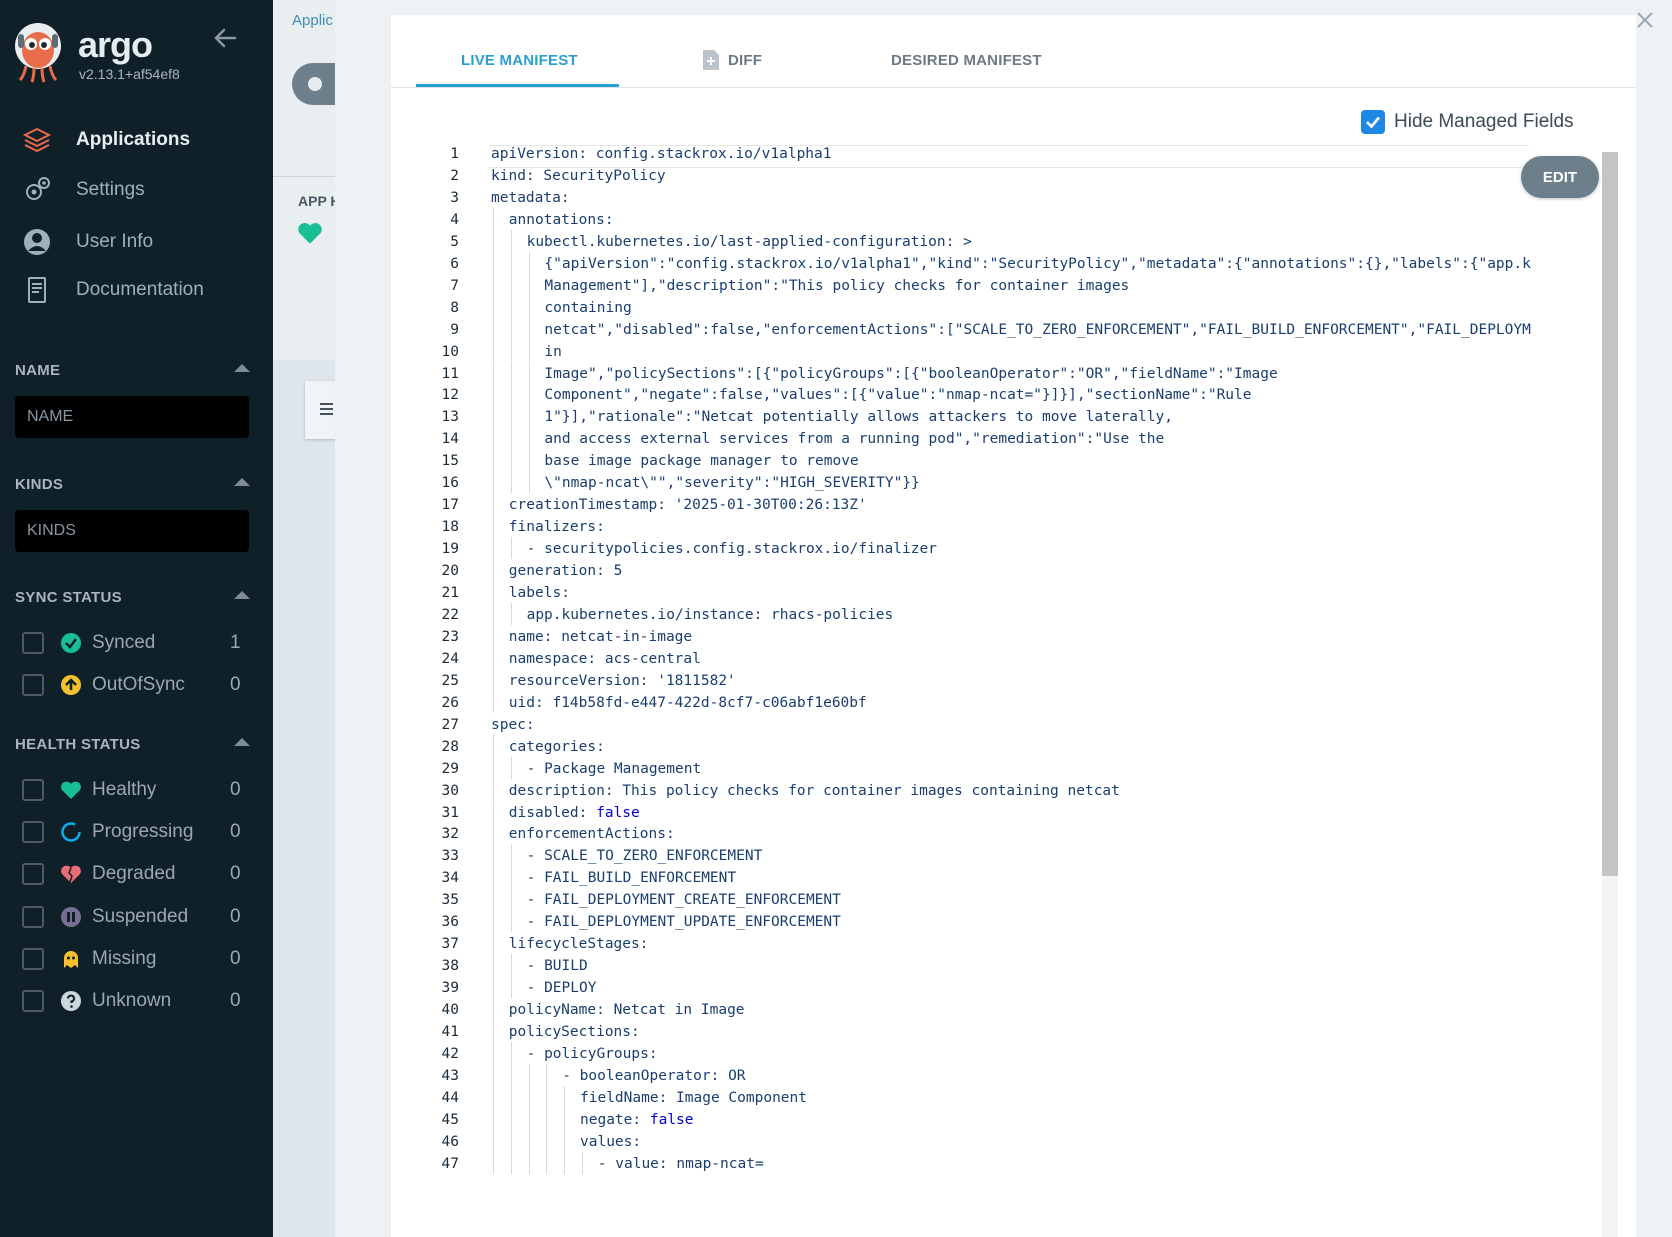 The image size is (1672, 1237). Describe the element at coordinates (1610, 514) in the screenshot. I see `editor-scrollbar` at that location.